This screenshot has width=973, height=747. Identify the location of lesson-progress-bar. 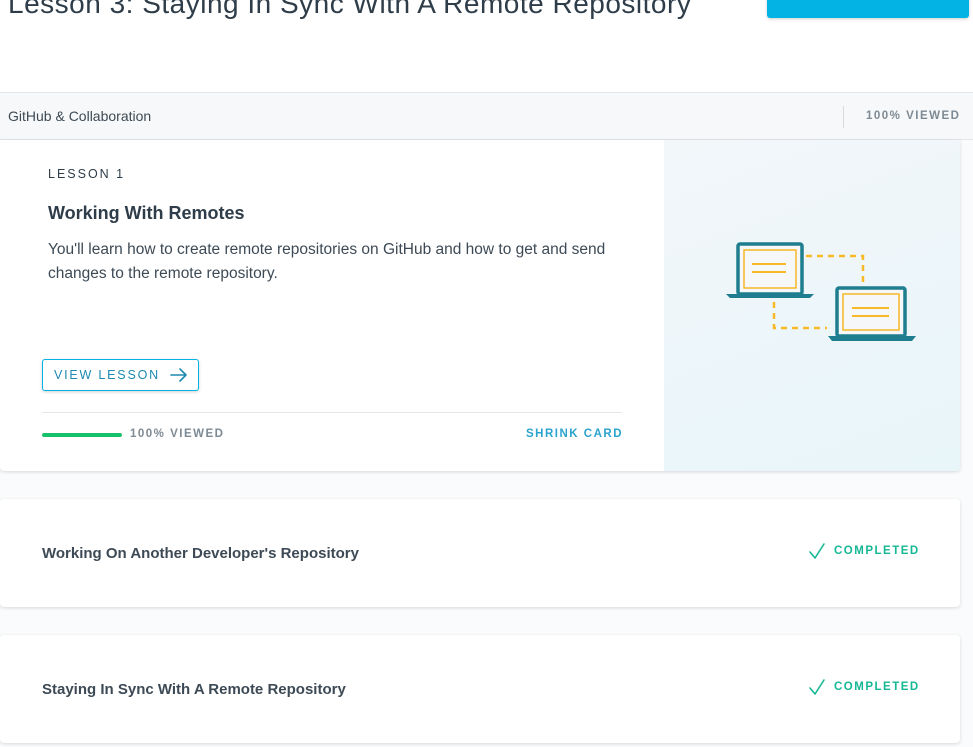
(82, 435).